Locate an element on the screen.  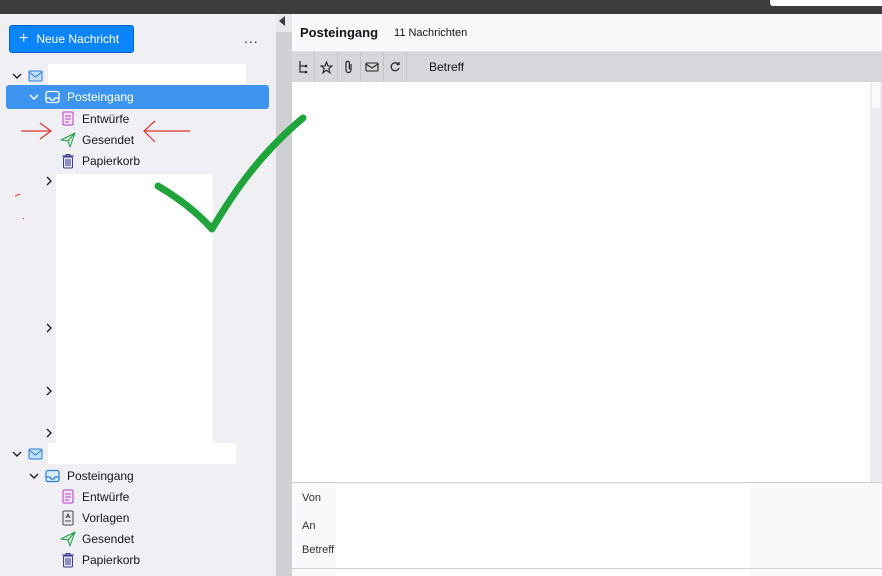
new-message-label: Neue Nachricht is located at coordinates (78, 39).